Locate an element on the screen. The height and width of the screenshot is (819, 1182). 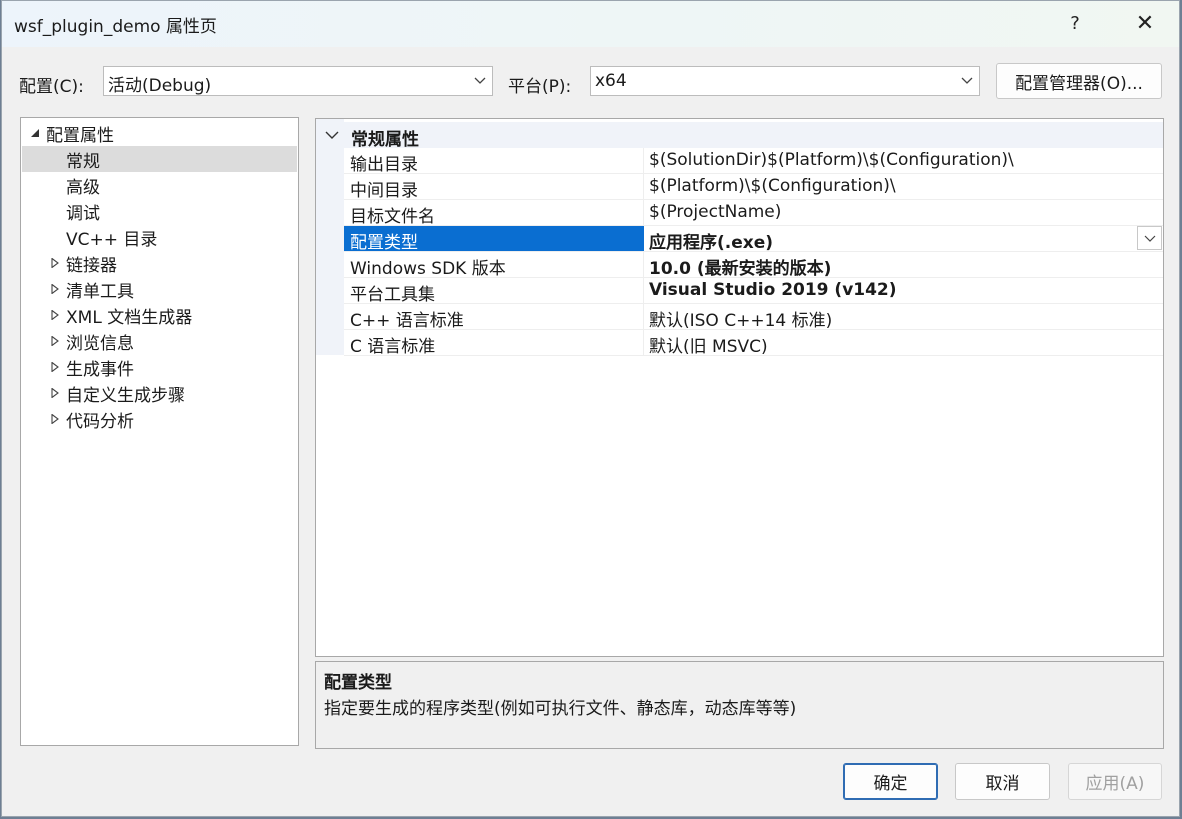
tree-item-config-properties: 配置属性 is located at coordinates (159, 133).